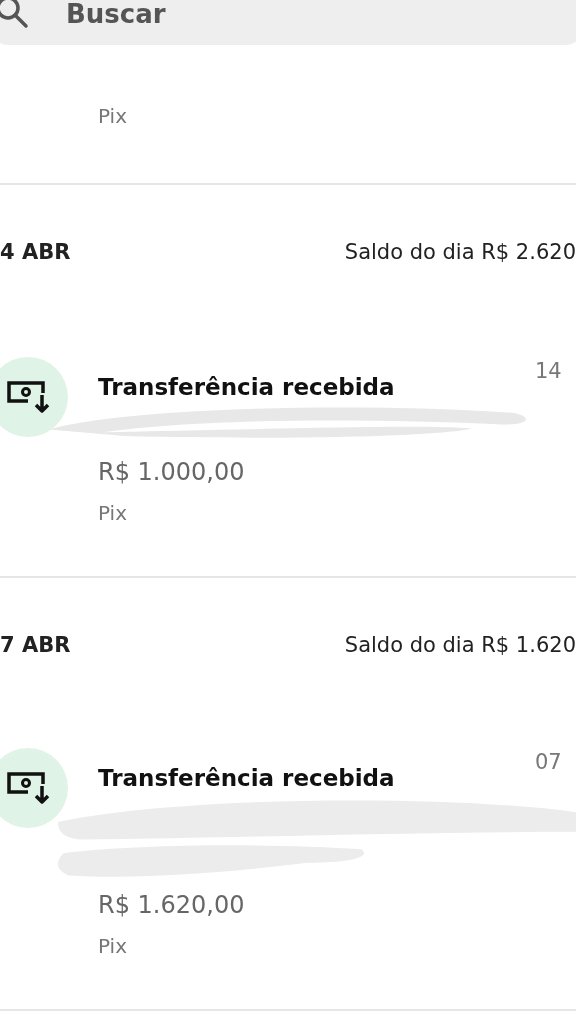 This screenshot has width=576, height=1024. Describe the element at coordinates (460, 645) in the screenshot. I see `day-balance: Saldo do dia R$ 1.620` at that location.